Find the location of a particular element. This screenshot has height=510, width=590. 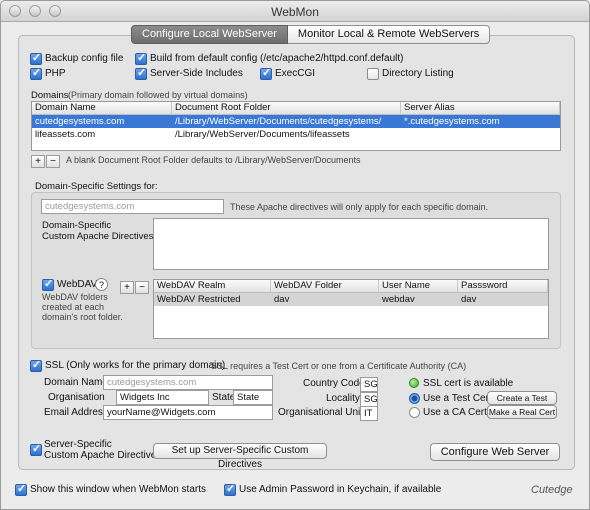

webdav-label: WebDAV is located at coordinates (77, 284).